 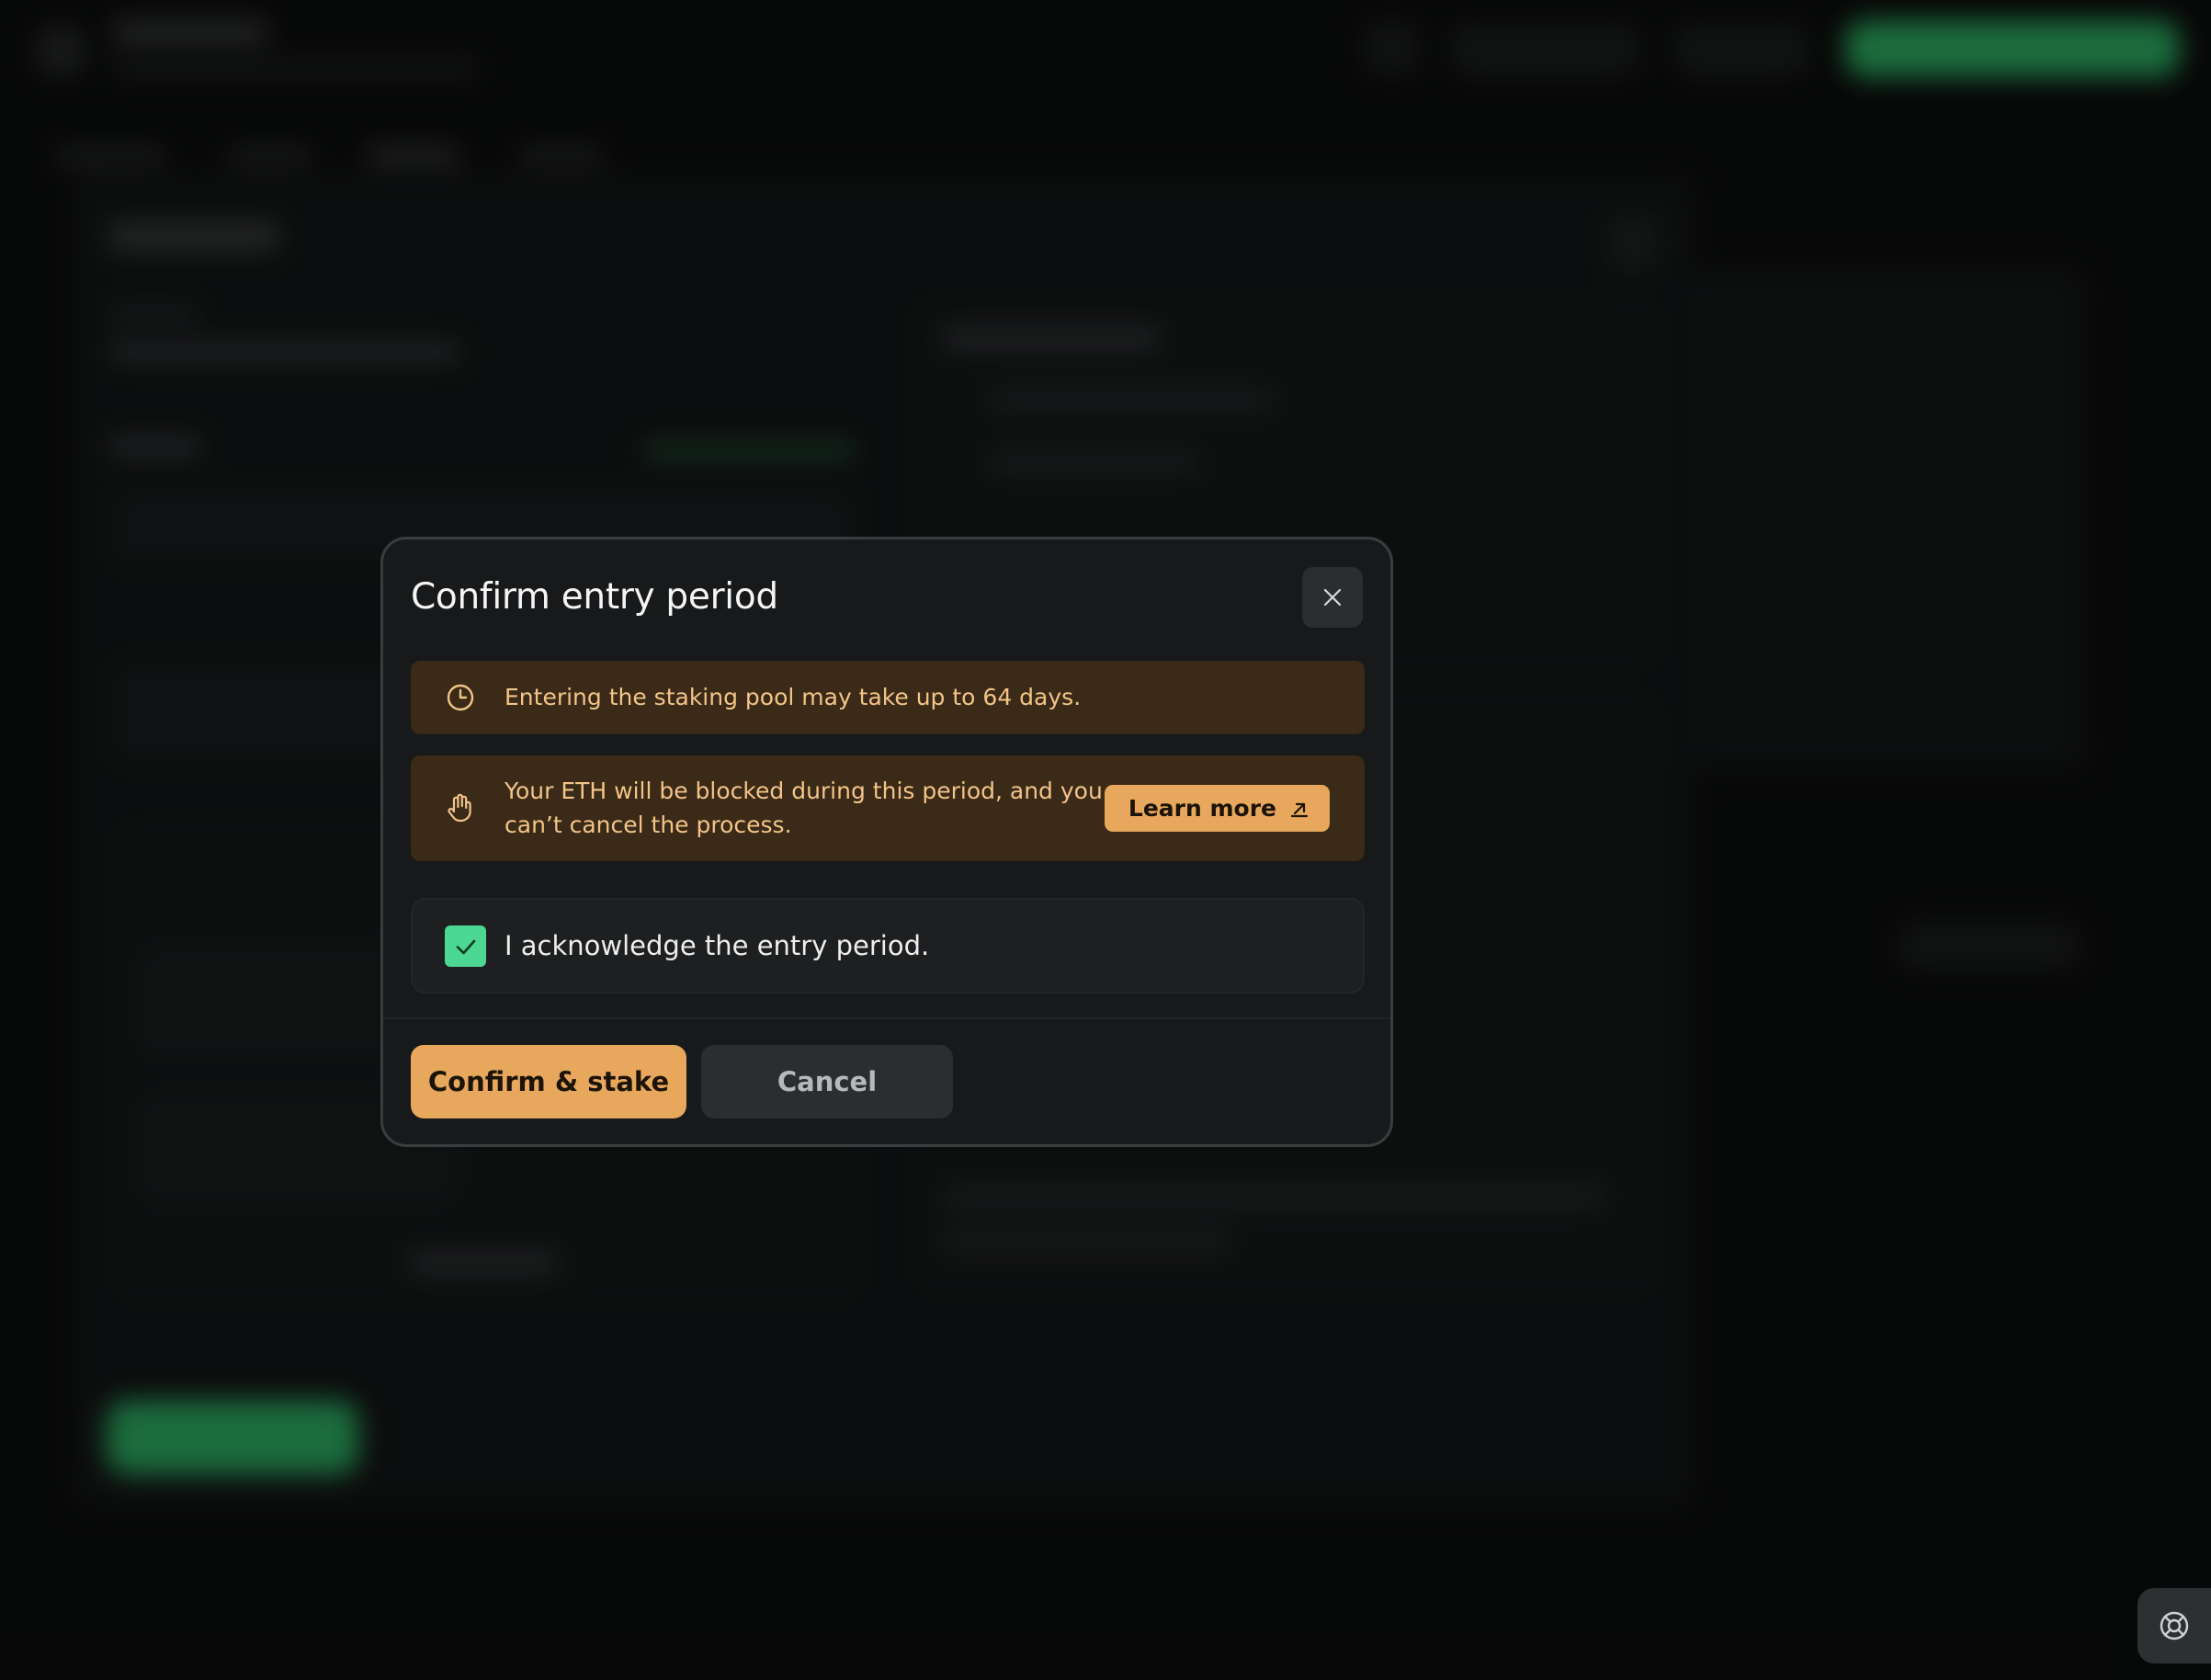 I want to click on acknowledge-checkbox, so click(x=465, y=946).